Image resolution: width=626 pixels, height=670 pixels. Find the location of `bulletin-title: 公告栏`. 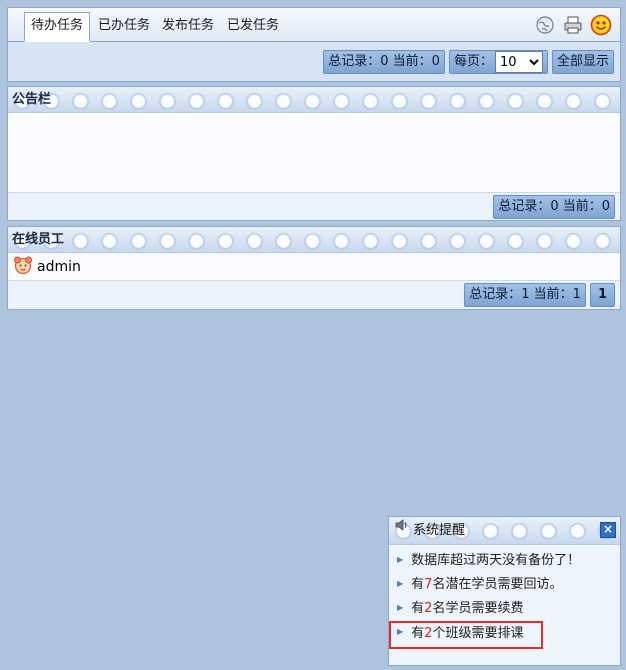

bulletin-title: 公告栏 is located at coordinates (314, 100).